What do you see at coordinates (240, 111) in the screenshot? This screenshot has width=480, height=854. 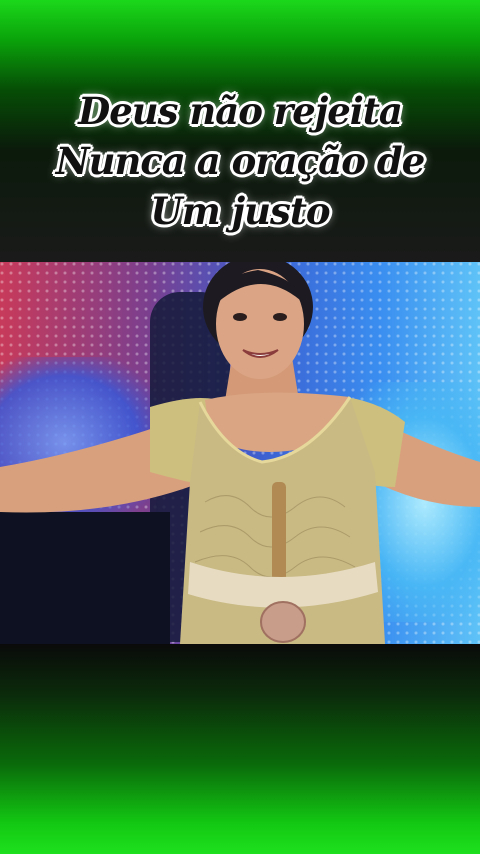 I see `caption-line-1: Deus não rejeita` at bounding box center [240, 111].